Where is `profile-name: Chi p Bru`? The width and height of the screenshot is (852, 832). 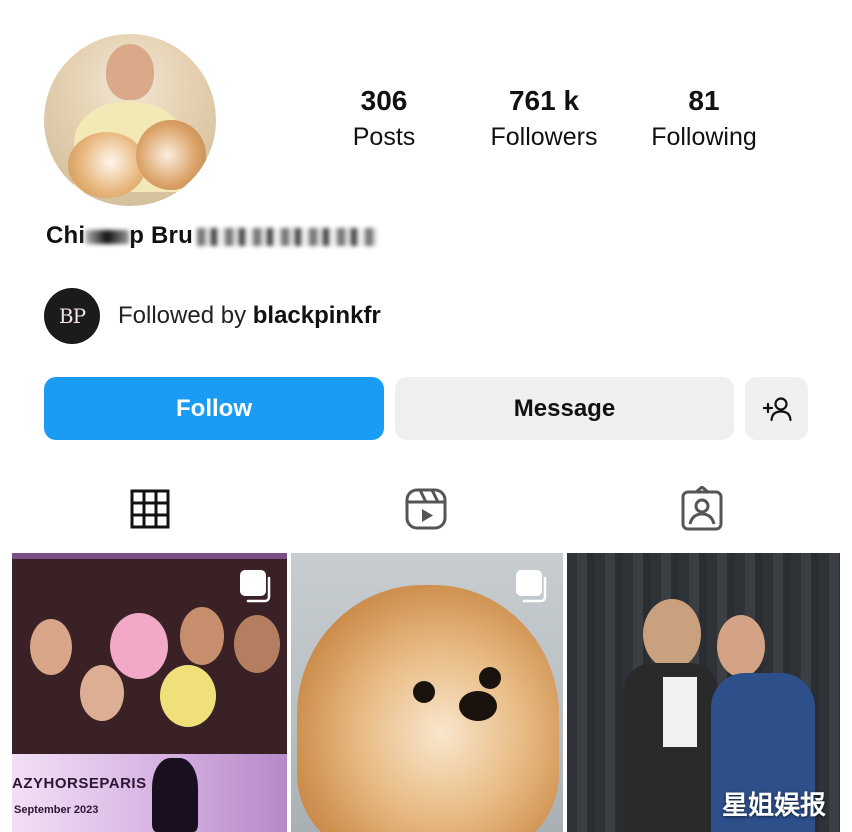 profile-name: Chi p Bru is located at coordinates (211, 236).